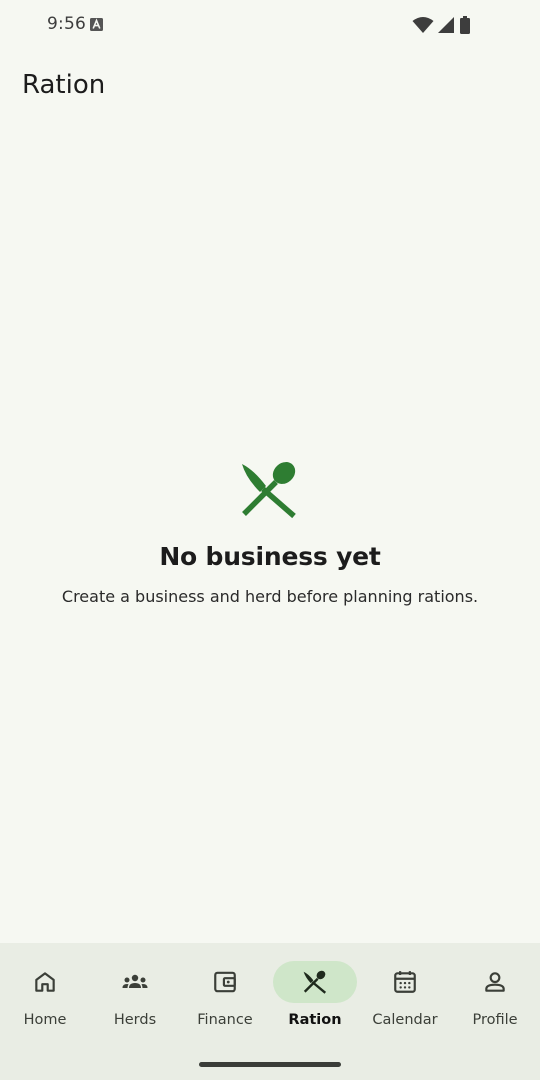  What do you see at coordinates (465, 25) in the screenshot?
I see `battery-icon` at bounding box center [465, 25].